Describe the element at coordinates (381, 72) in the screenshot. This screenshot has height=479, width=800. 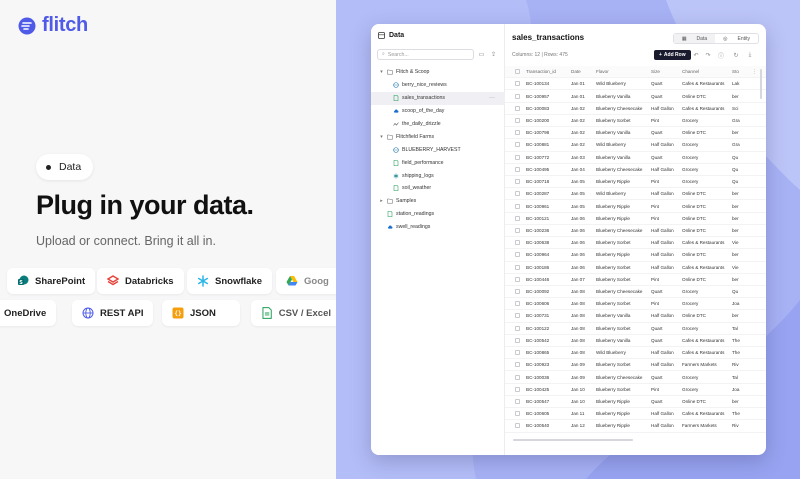
I see `chevron-down-icon: ▾` at that location.